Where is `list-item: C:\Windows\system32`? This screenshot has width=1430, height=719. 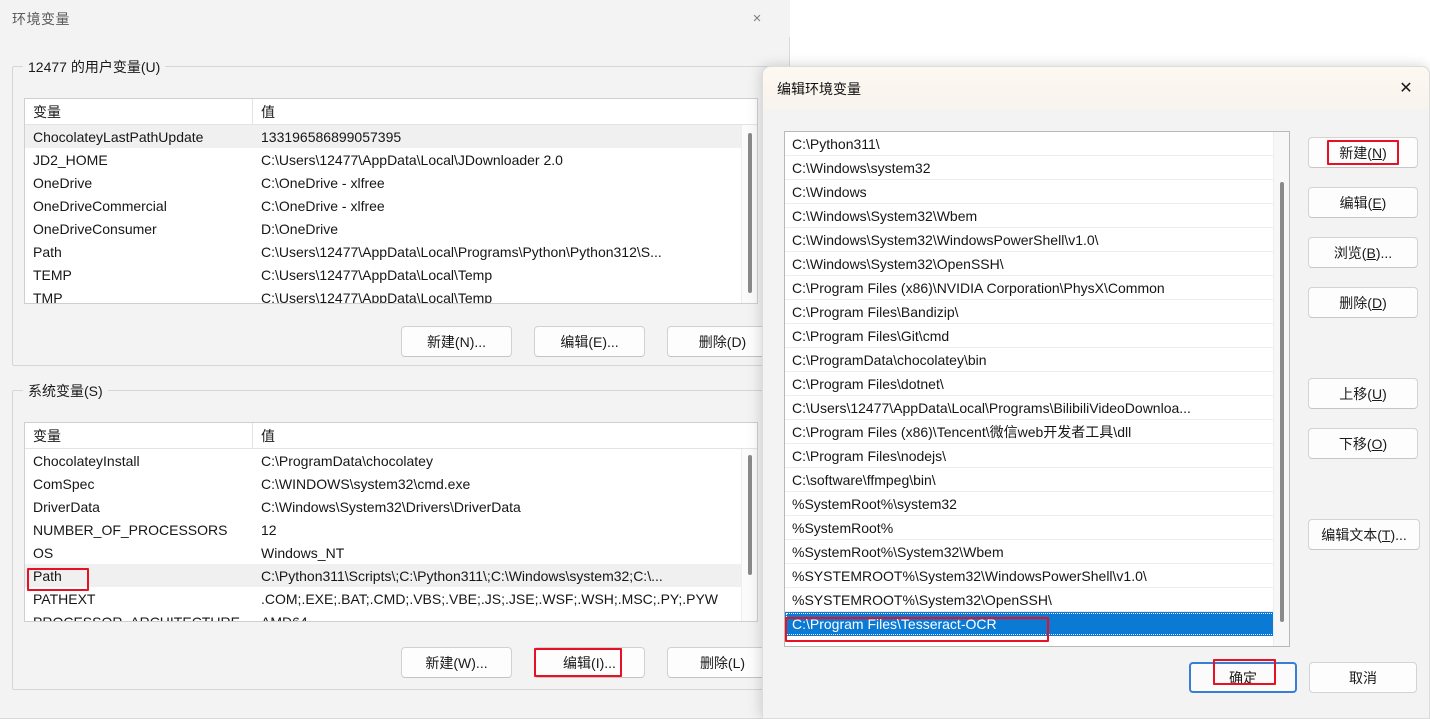
list-item: C:\Windows\system32 is located at coordinates (1037, 168).